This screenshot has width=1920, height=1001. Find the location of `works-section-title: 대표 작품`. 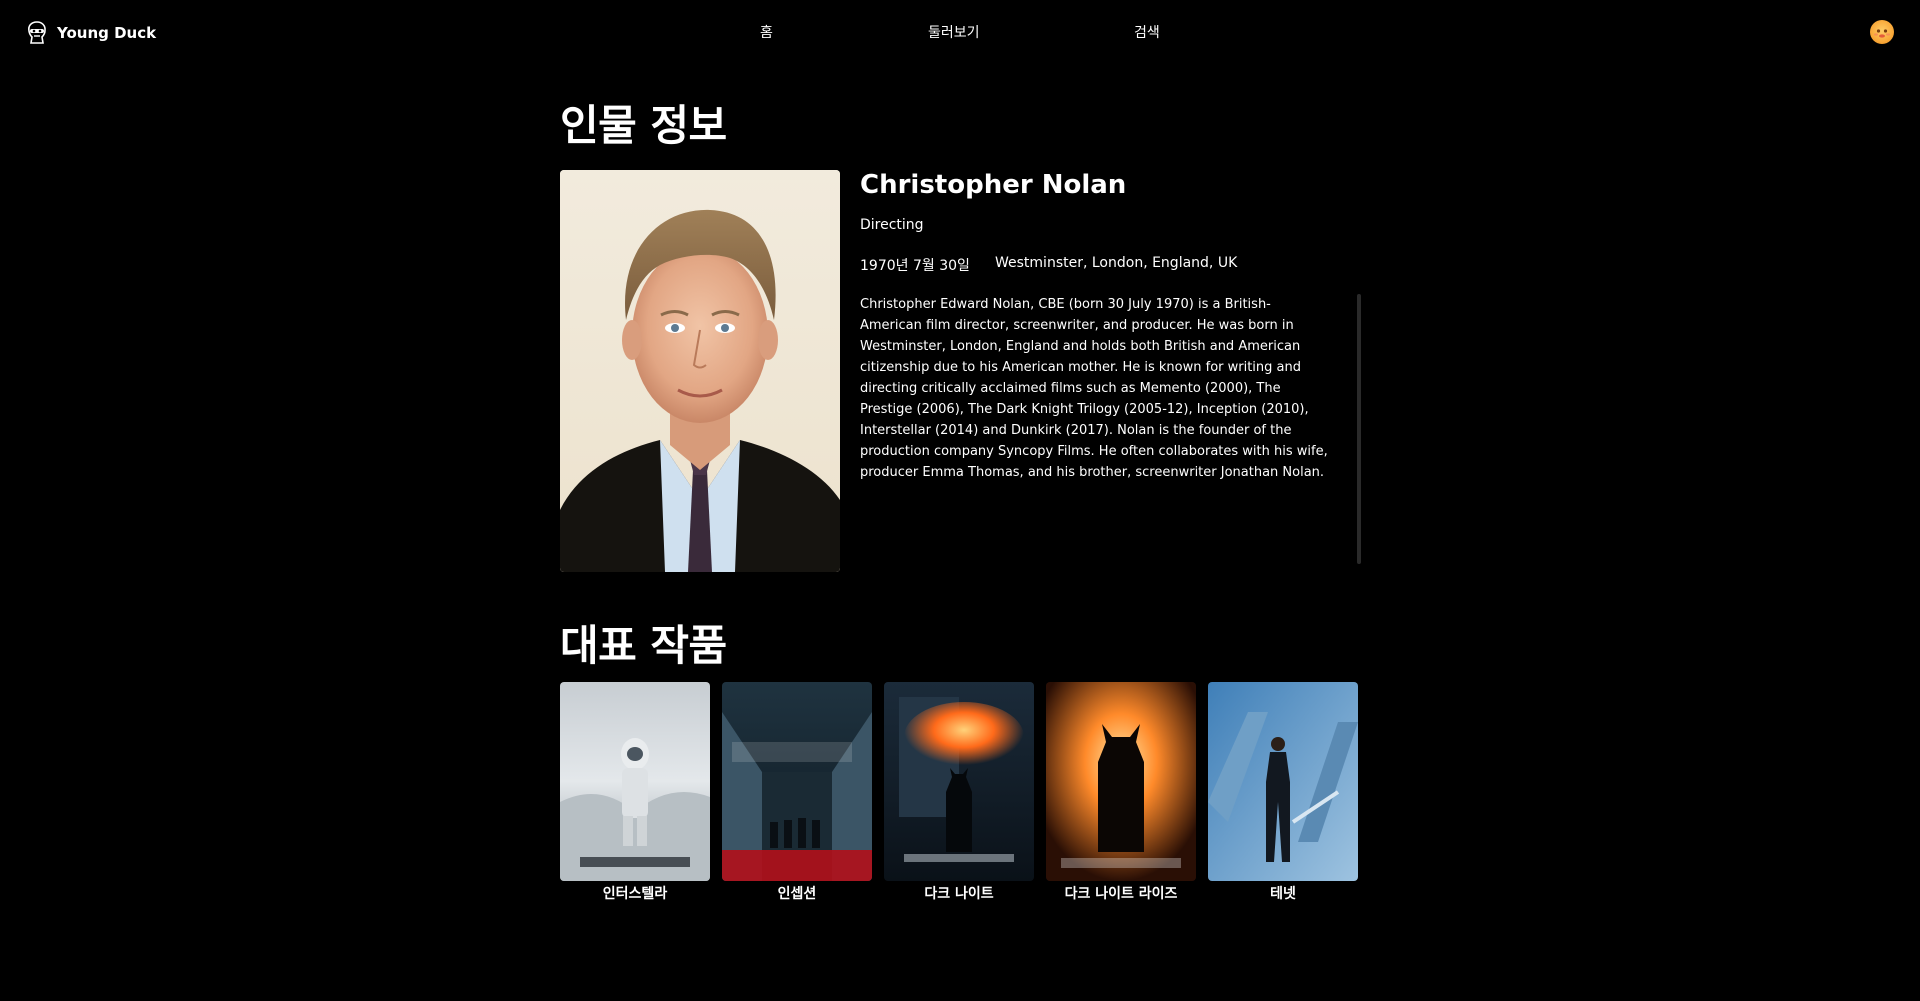

works-section-title: 대표 작품 is located at coordinates (643, 645).